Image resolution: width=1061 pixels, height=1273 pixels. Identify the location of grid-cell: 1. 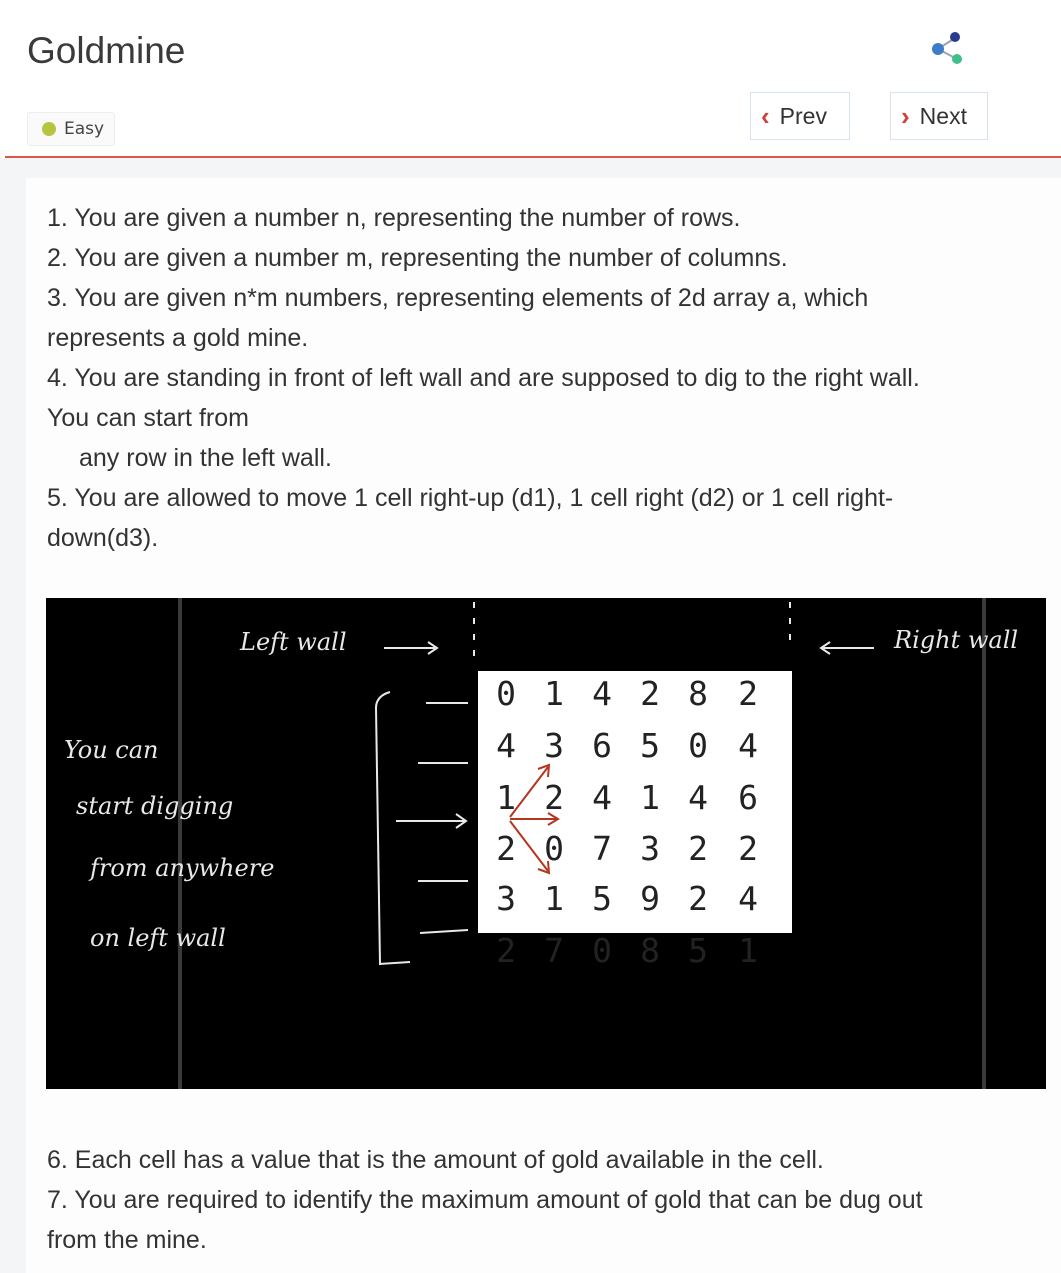
(748, 950).